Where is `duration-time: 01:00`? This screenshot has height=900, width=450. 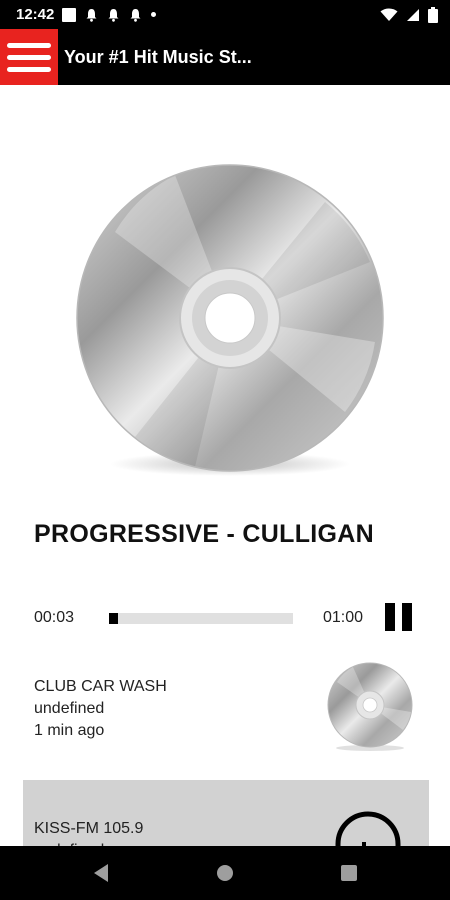
duration-time: 01:00 is located at coordinates (343, 617).